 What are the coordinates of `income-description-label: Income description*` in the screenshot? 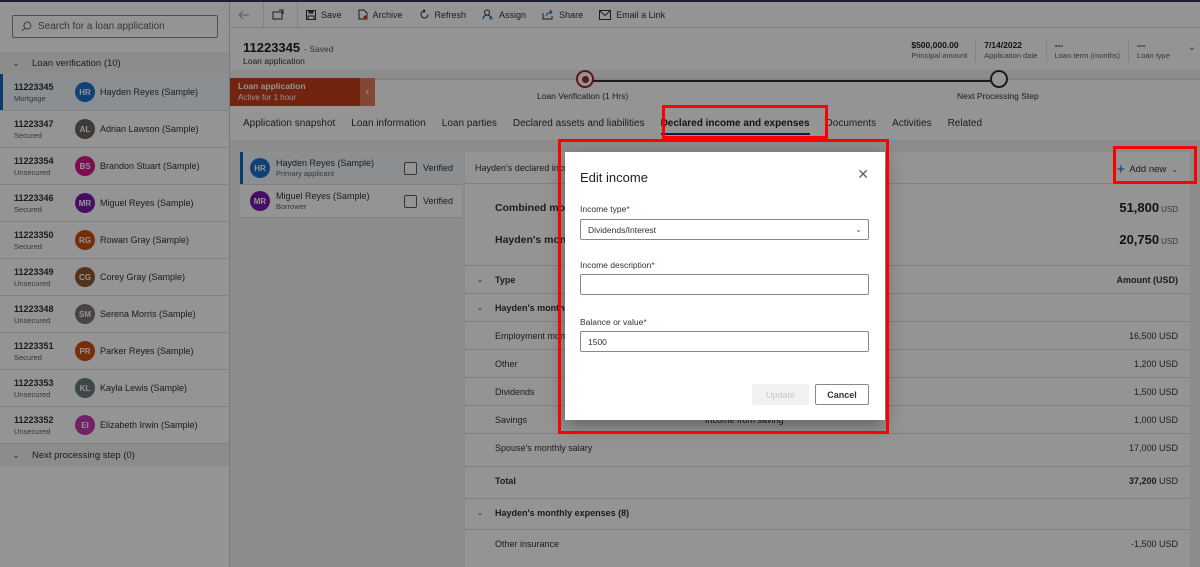 It's located at (617, 265).